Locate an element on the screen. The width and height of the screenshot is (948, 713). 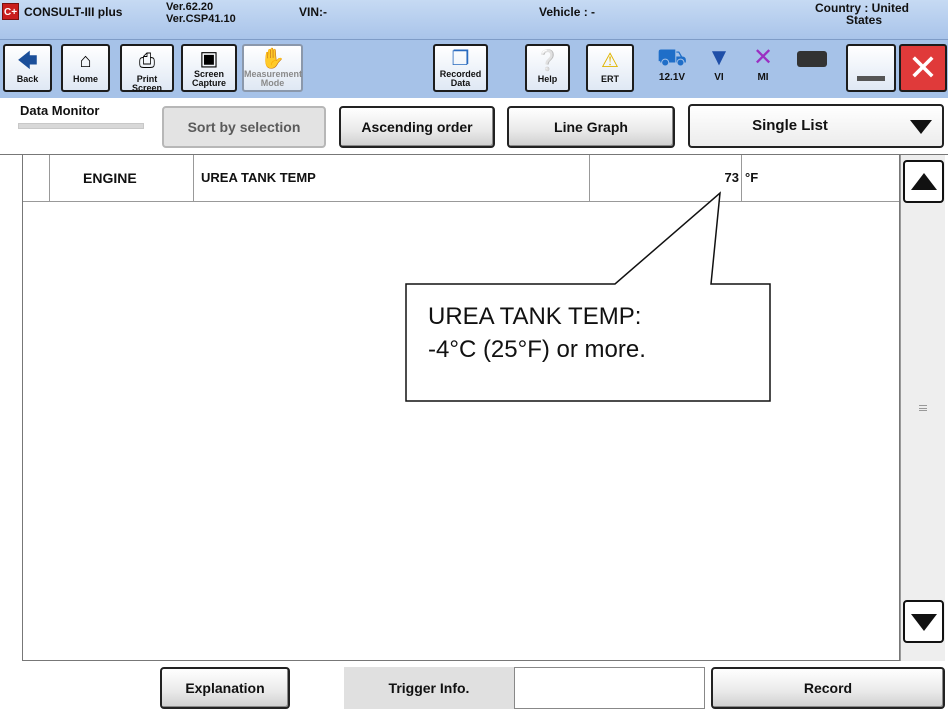
print-screen-label: Print Screen is located at coordinates (147, 83).